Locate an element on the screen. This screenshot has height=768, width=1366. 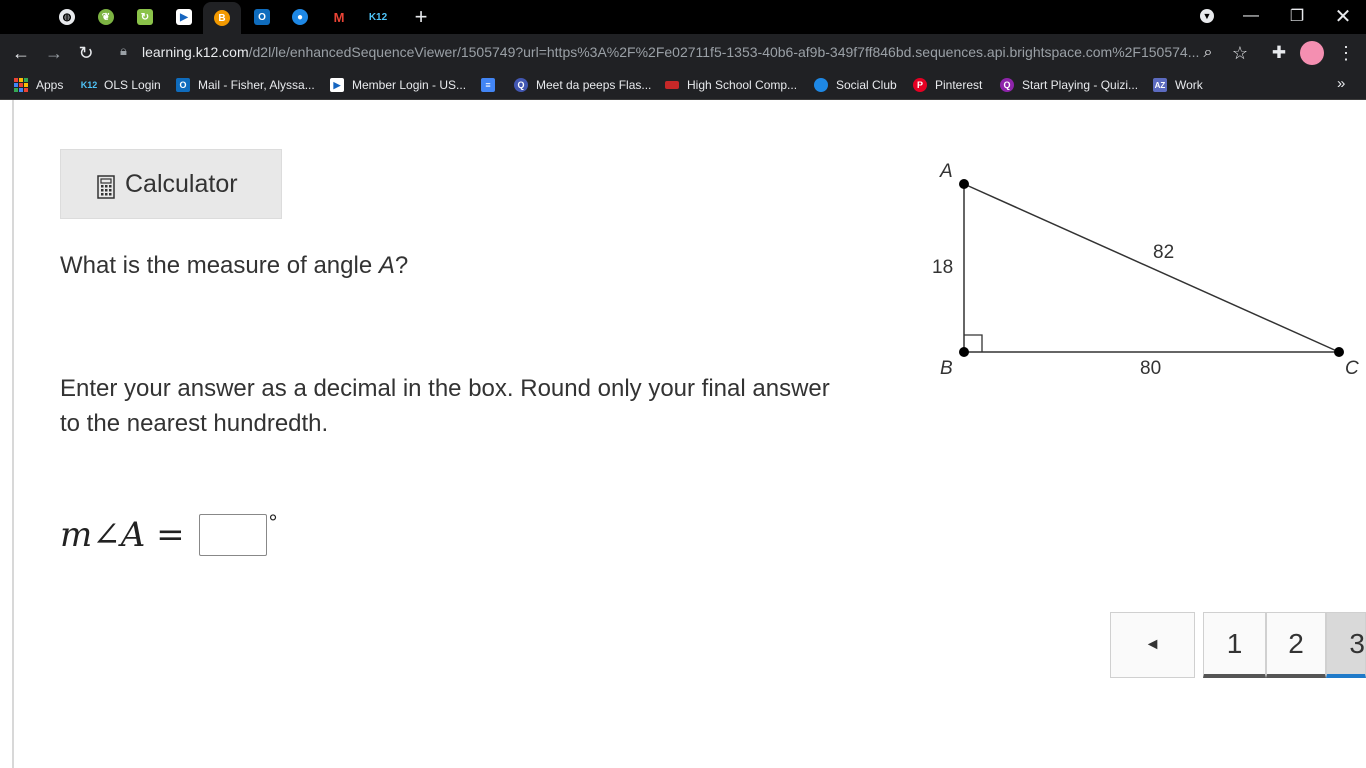
pinterest-icon: P is located at coordinates (920, 85).